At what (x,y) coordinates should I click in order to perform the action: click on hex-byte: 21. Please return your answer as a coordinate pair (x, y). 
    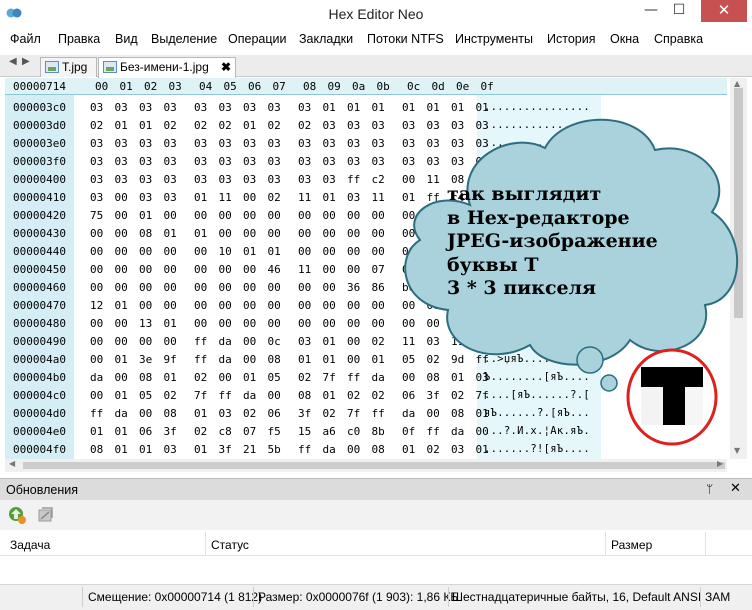
    Looking at the image, I should click on (249, 449).